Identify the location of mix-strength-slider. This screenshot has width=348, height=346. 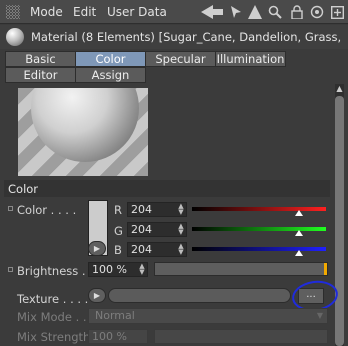
(241, 336).